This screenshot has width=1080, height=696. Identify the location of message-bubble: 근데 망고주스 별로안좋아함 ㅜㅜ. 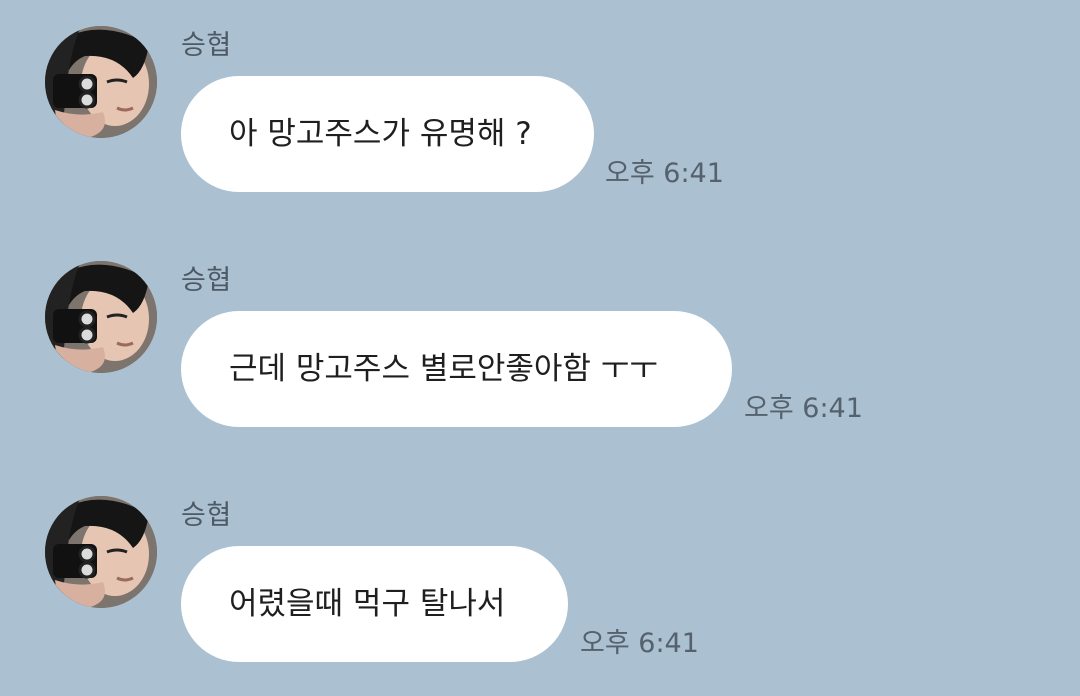
(456, 369).